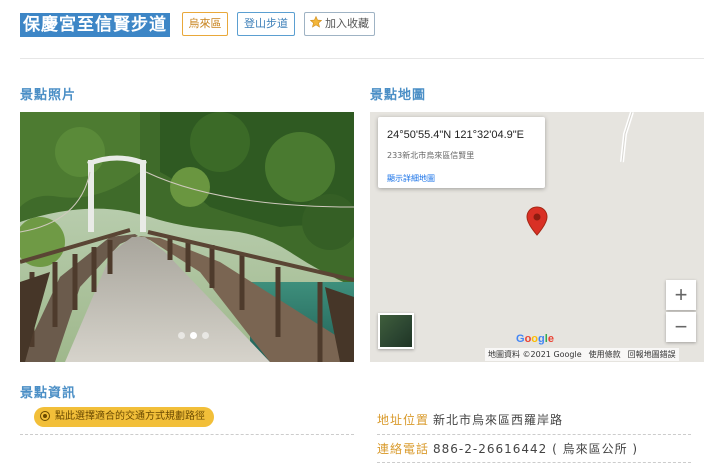 Image resolution: width=720 pixels, height=472 pixels. I want to click on add-favorite-label: 加入收藏, so click(347, 23).